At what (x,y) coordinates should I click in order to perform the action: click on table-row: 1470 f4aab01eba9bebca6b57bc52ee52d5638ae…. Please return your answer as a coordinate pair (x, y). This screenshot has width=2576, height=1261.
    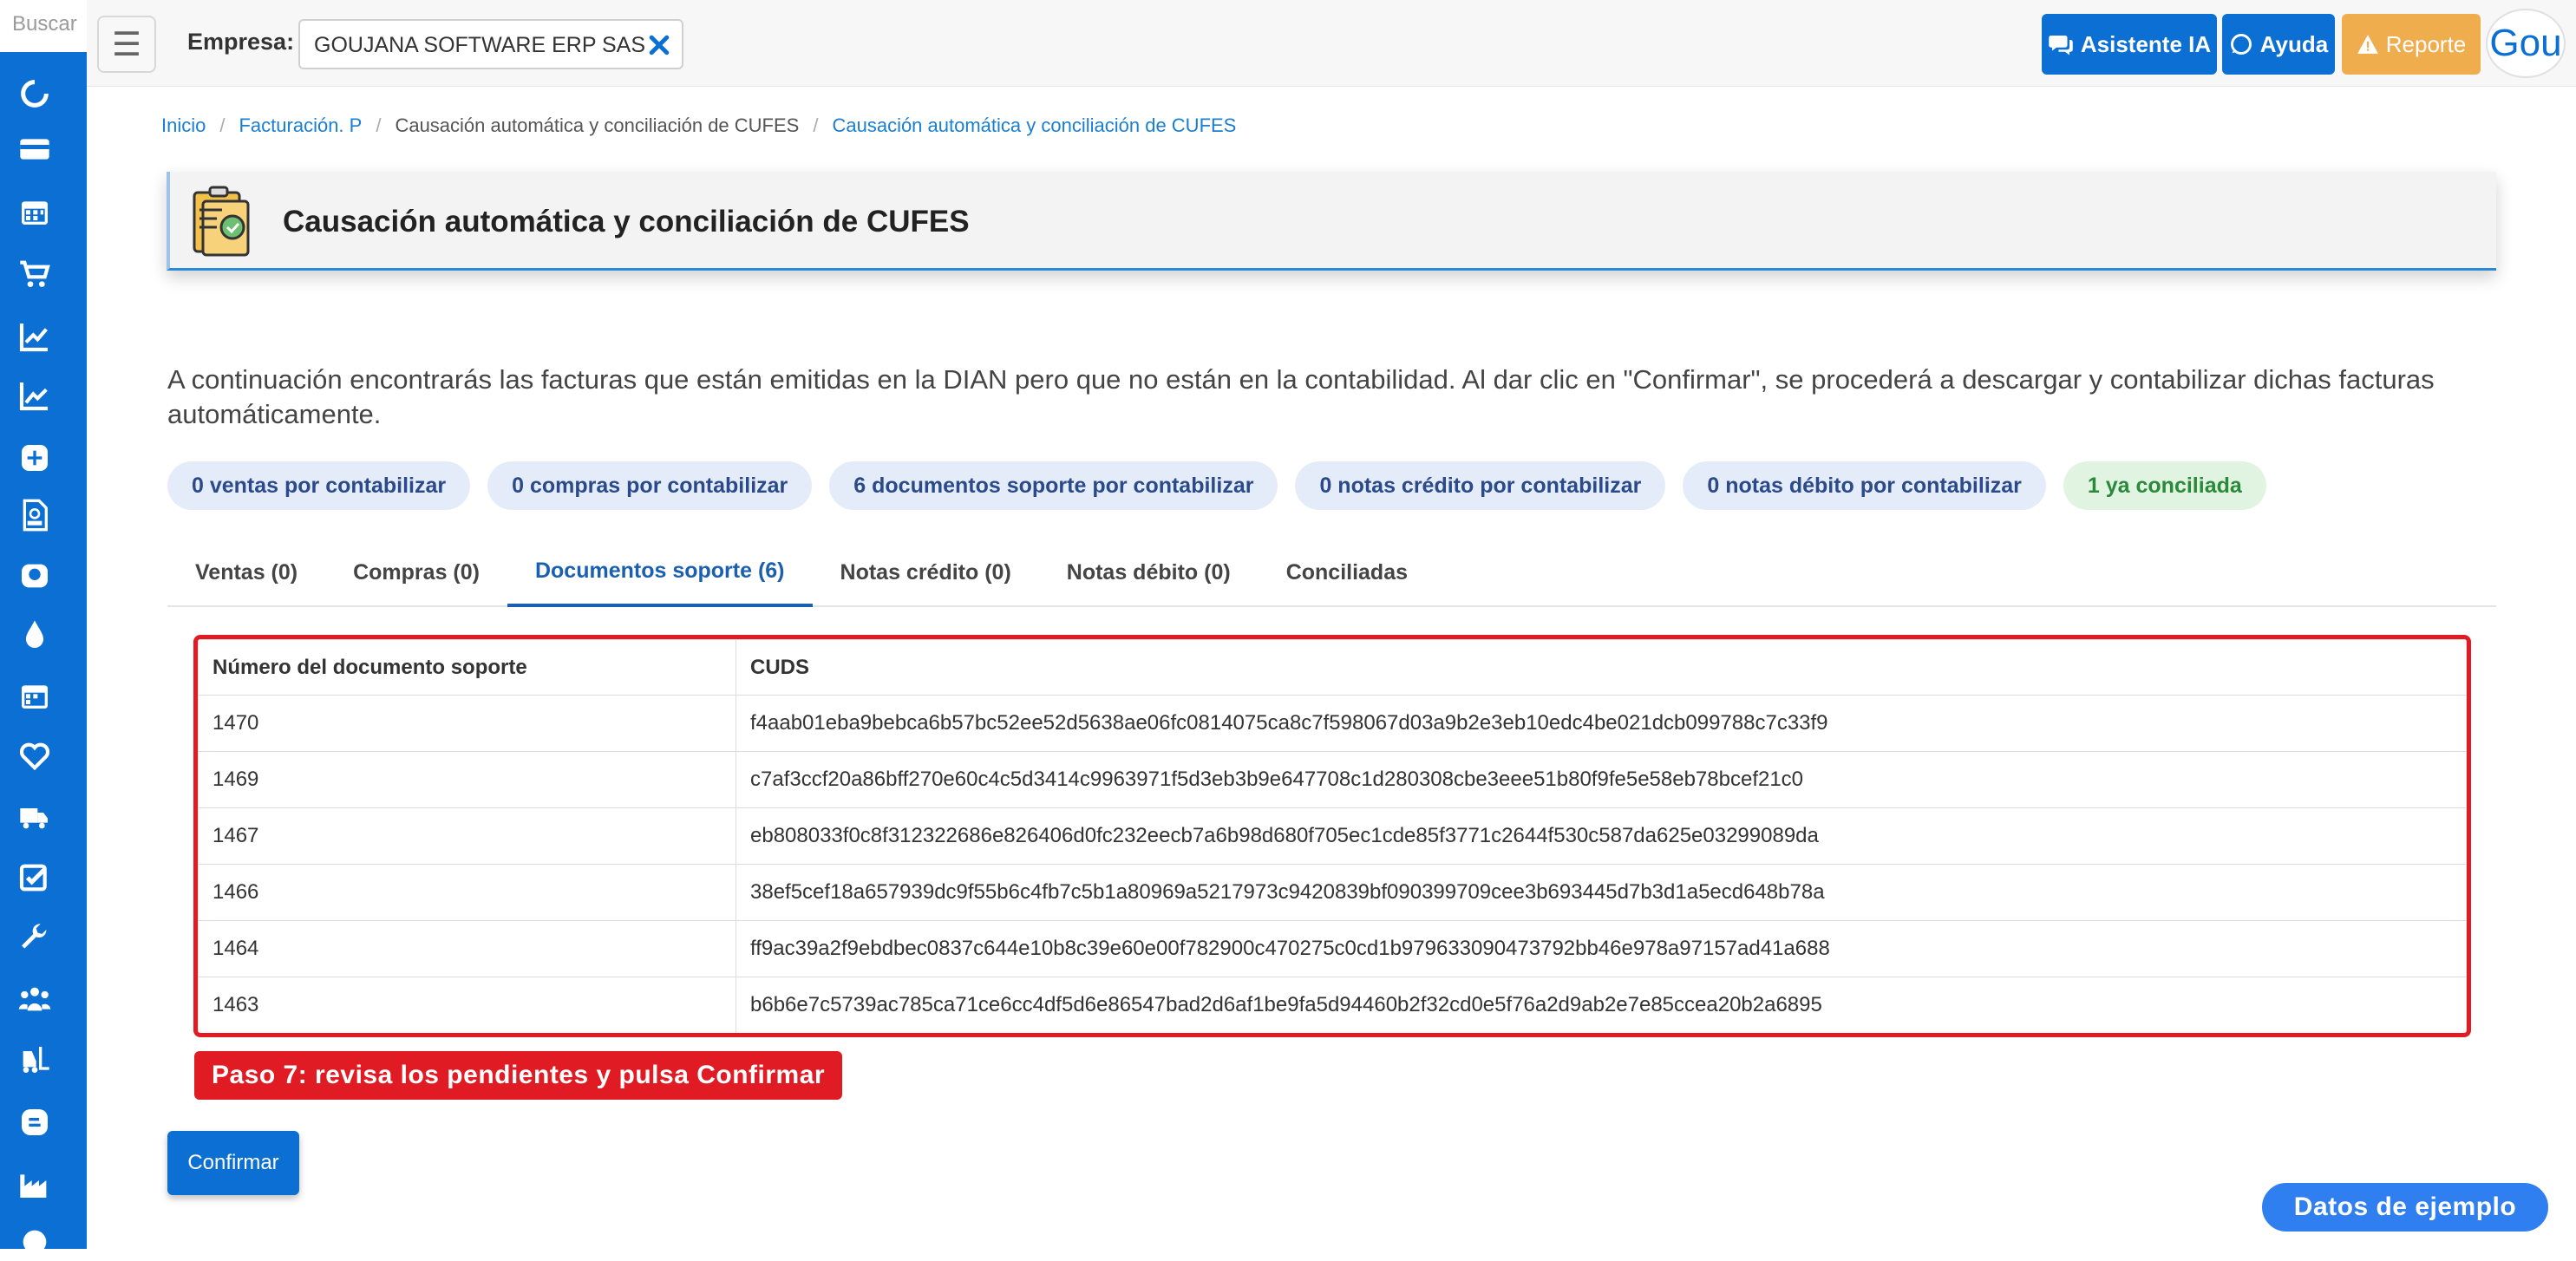
    Looking at the image, I should click on (1332, 723).